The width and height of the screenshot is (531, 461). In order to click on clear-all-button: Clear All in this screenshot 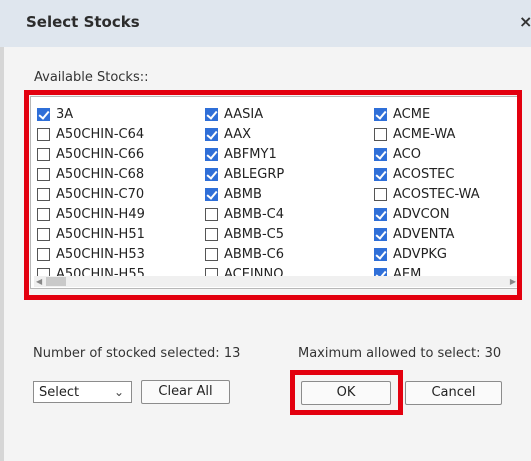, I will do `click(185, 392)`.